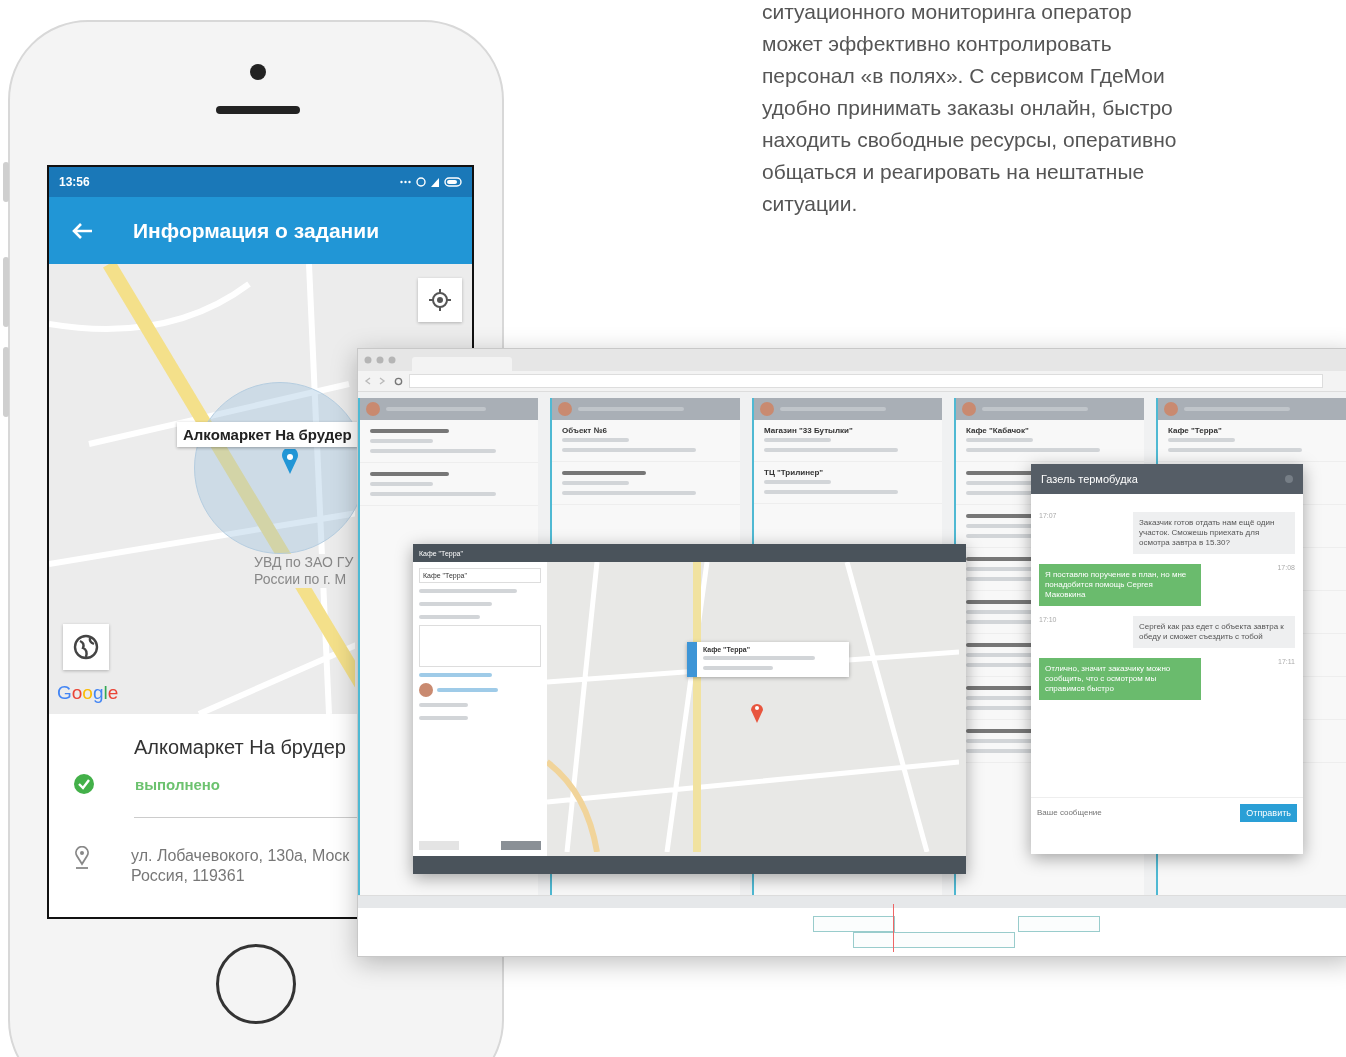 This screenshot has height=1057, width=1346. Describe the element at coordinates (300, 579) in the screenshot. I see `place-label: России по г. М` at that location.